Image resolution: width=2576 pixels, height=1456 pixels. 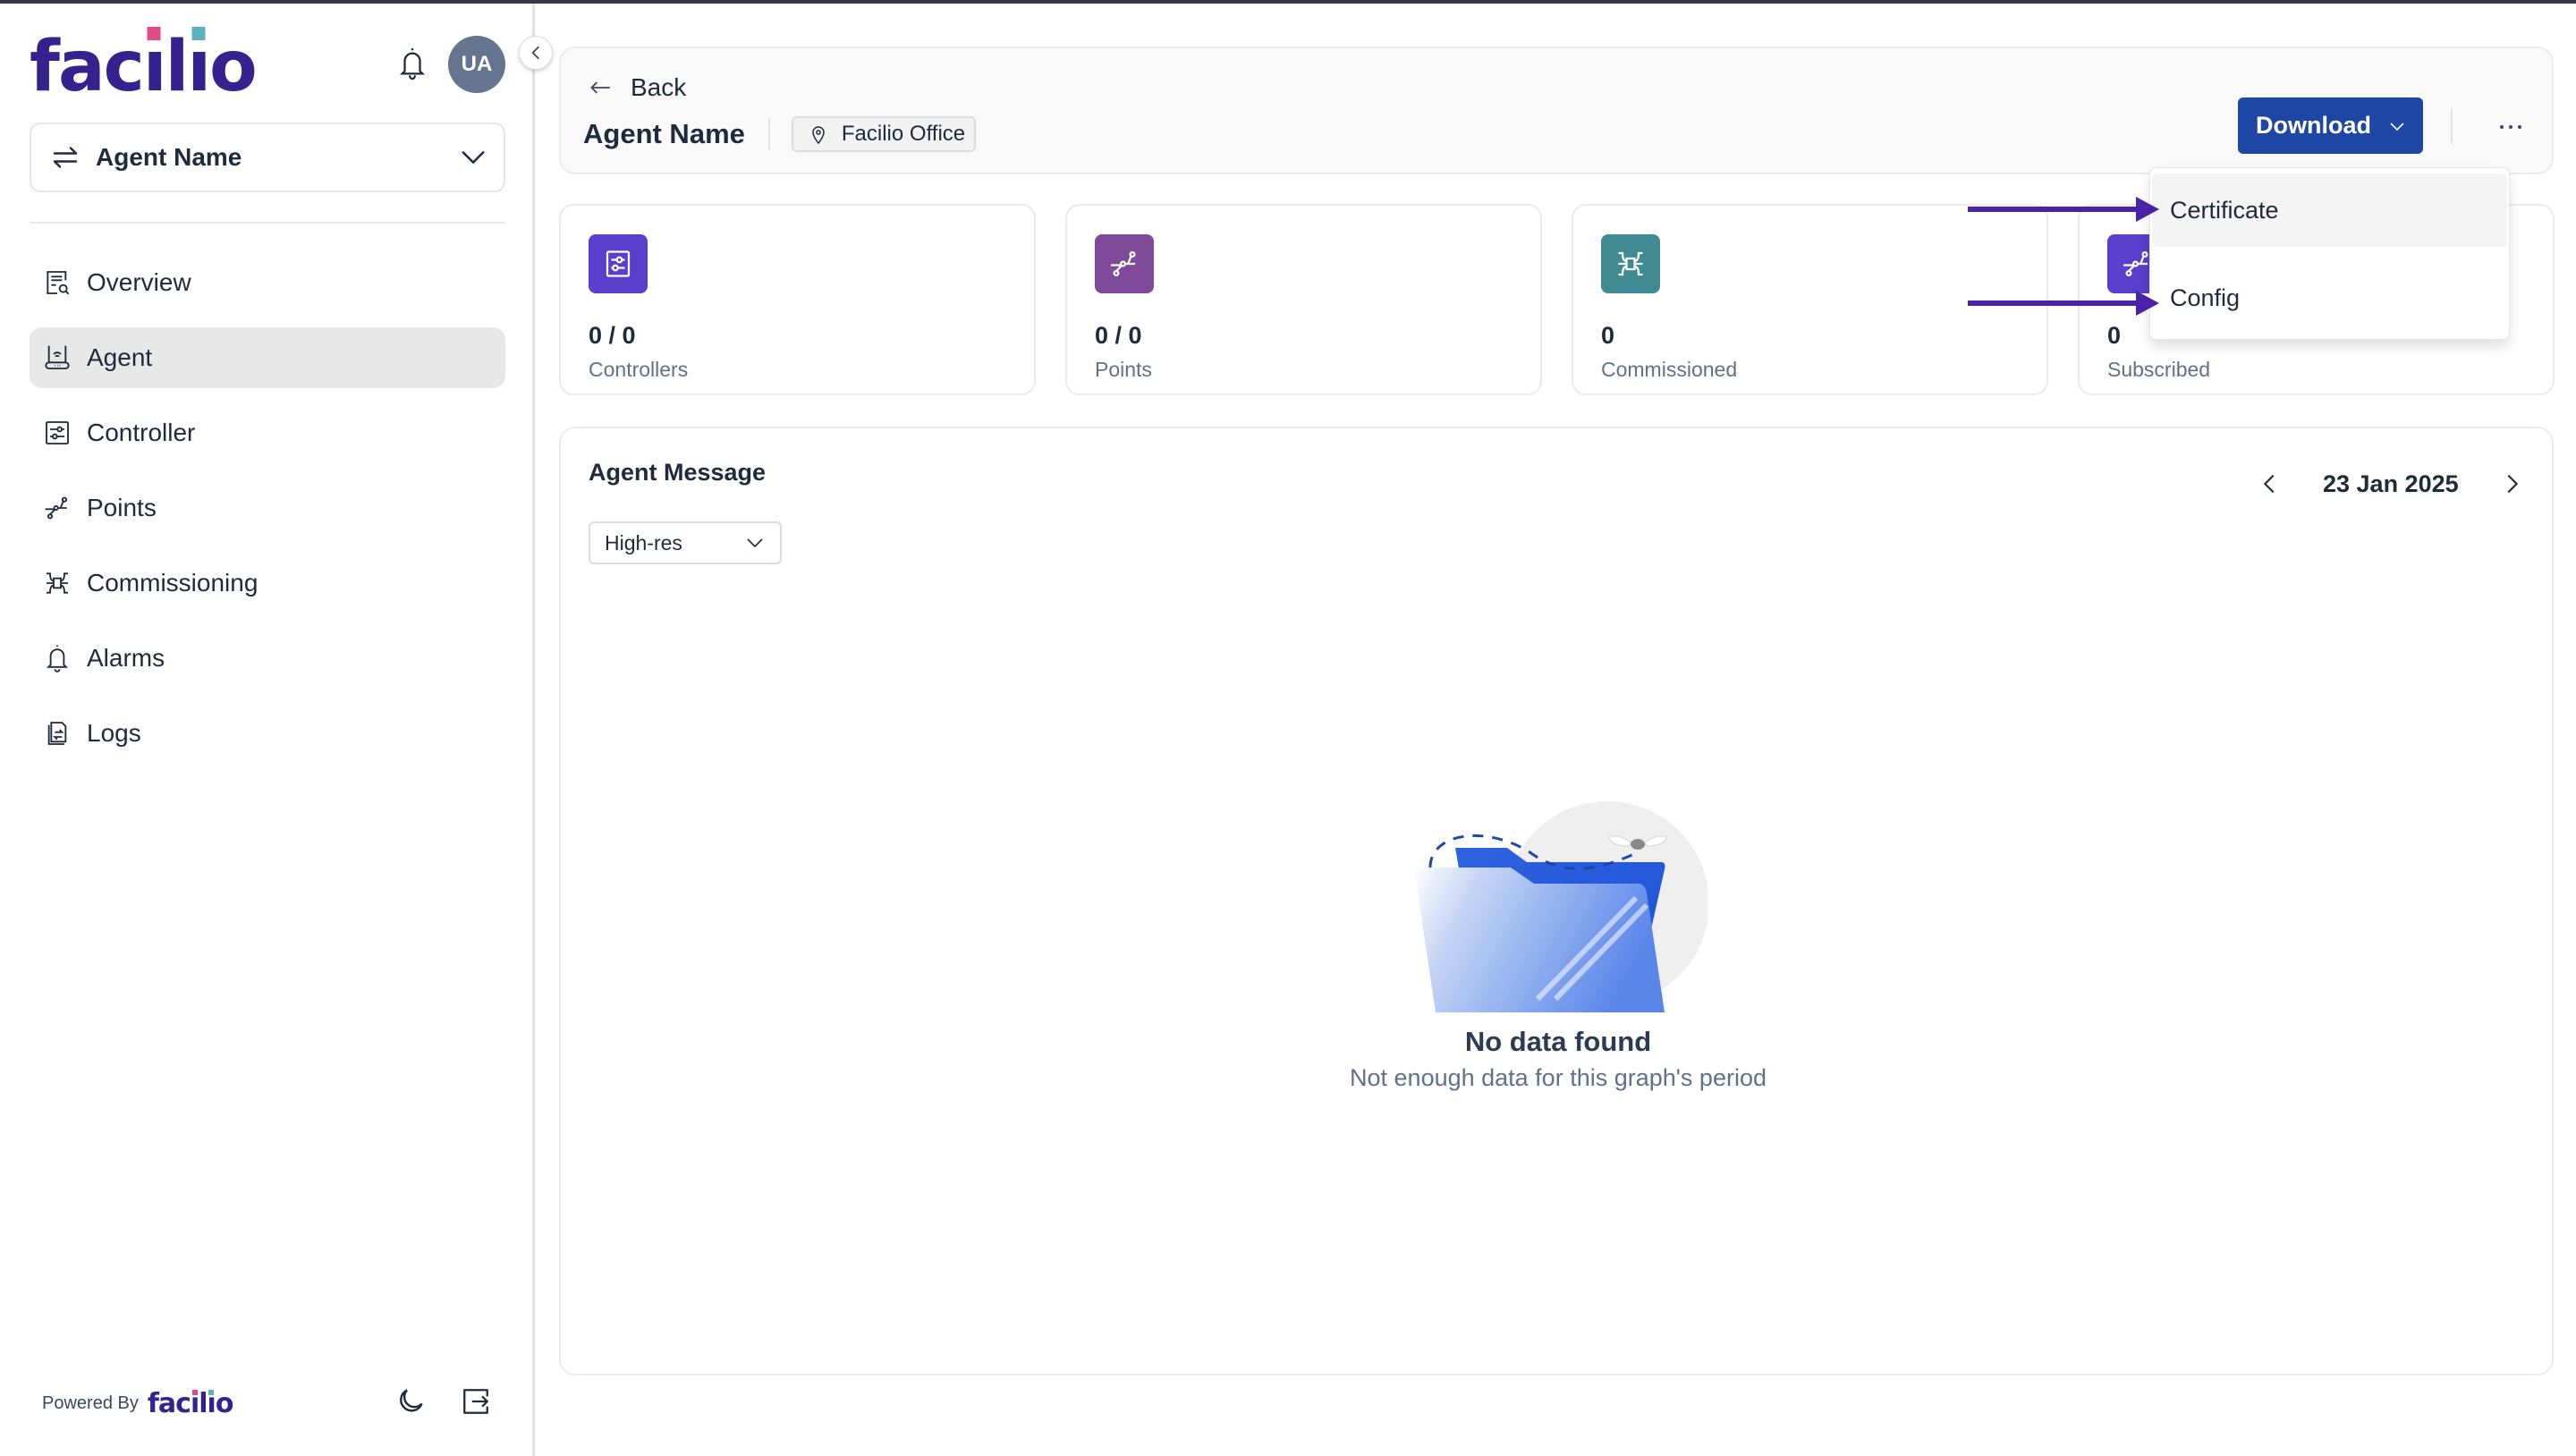 I want to click on stat-label: Subscribed, so click(x=2159, y=369).